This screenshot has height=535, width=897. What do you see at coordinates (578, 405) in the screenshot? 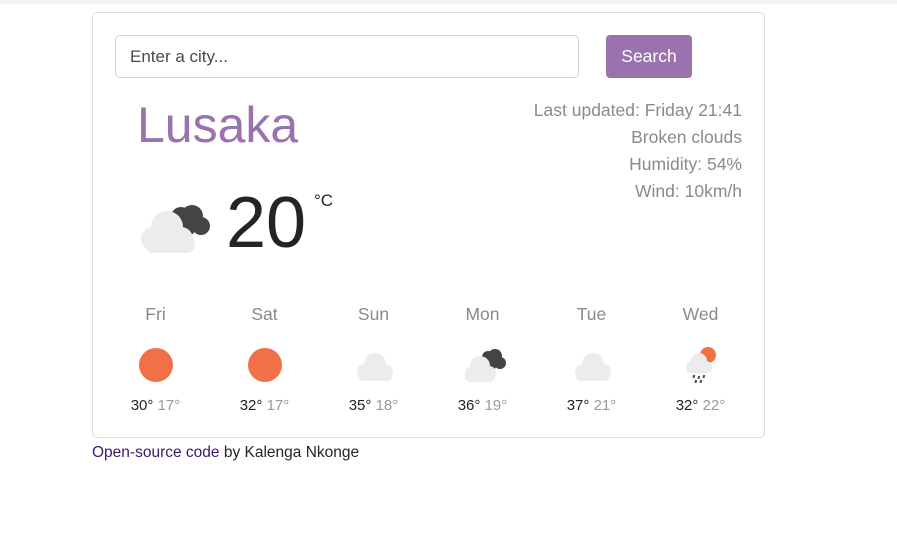
I see `max-temp: 37°` at bounding box center [578, 405].